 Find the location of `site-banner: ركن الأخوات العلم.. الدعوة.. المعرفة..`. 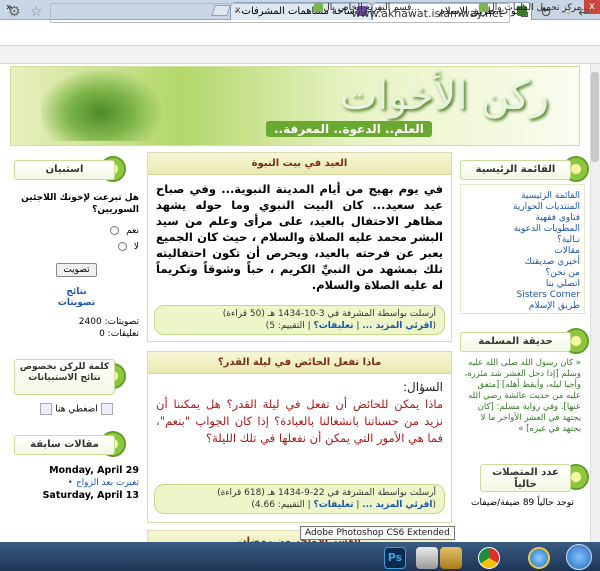

site-banner: ركن الأخوات العلم.. الدعوة.. المعرفة.. is located at coordinates (295, 106).